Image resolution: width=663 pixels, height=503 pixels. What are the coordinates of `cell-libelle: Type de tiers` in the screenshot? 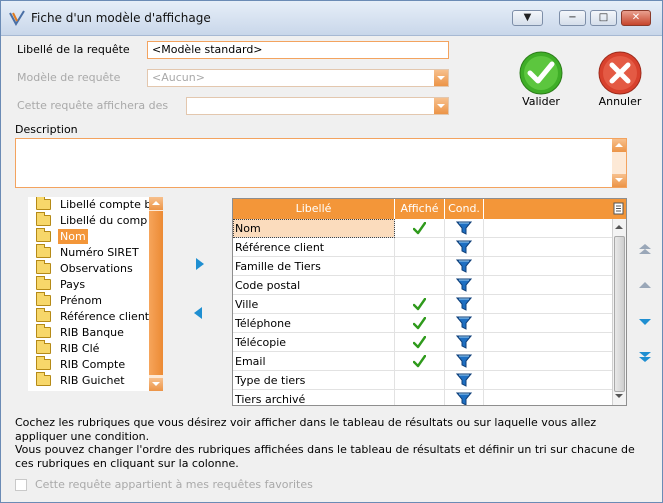 It's located at (314, 380).